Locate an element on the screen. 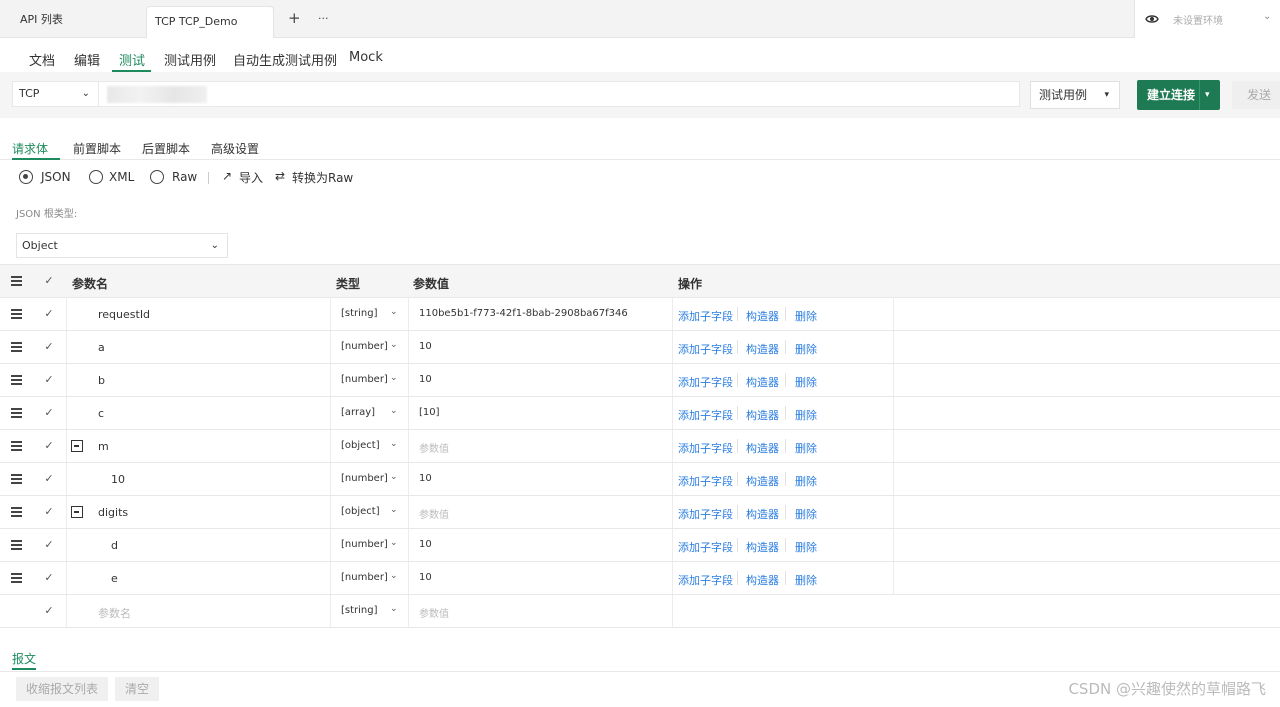  param-name: e is located at coordinates (114, 578).